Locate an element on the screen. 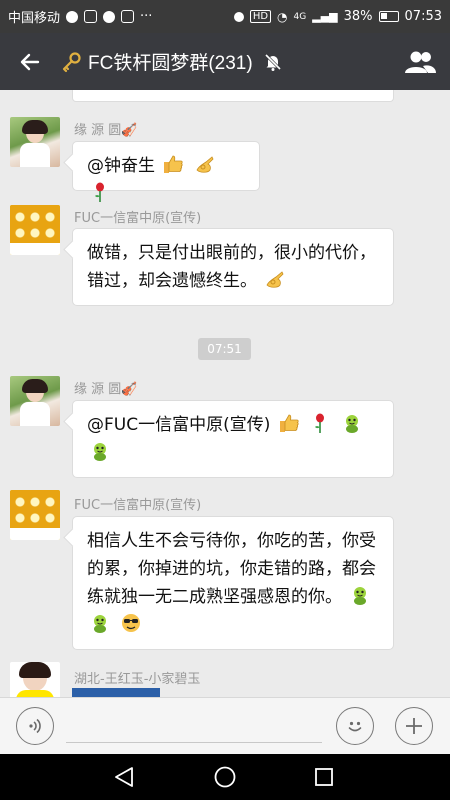  more-button is located at coordinates (414, 726).